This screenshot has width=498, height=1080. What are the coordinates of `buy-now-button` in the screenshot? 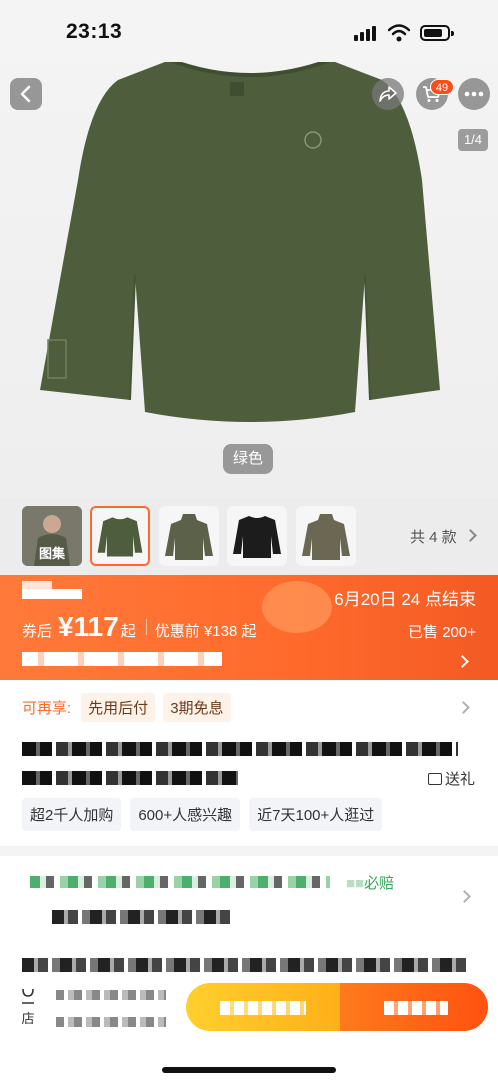 It's located at (414, 1007).